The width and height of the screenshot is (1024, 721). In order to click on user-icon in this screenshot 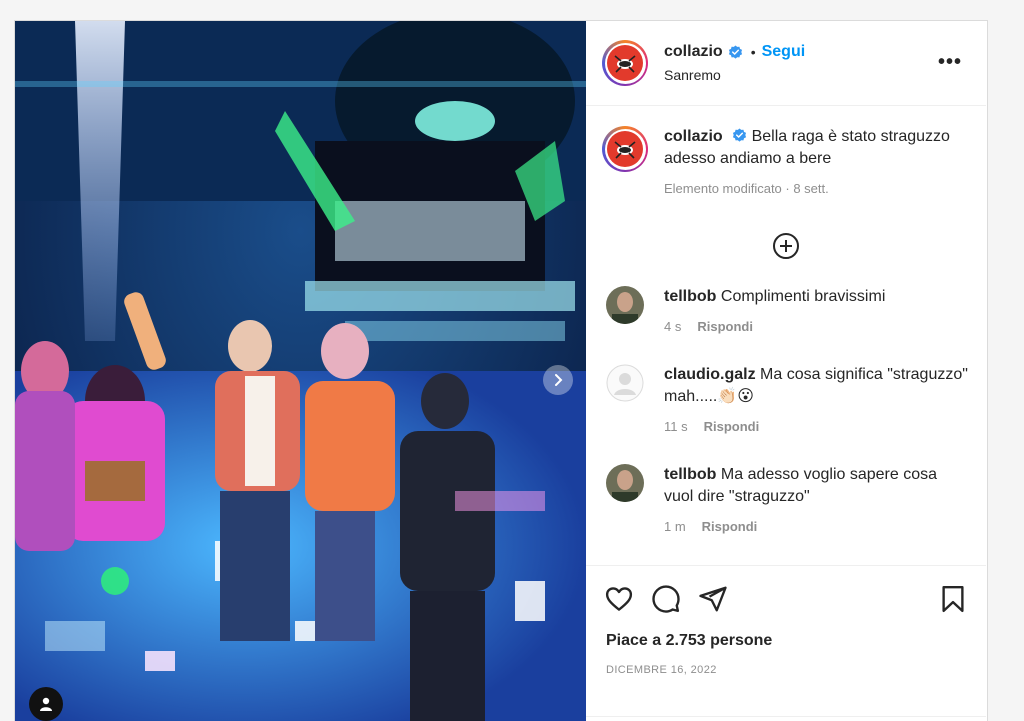, I will do `click(46, 704)`.